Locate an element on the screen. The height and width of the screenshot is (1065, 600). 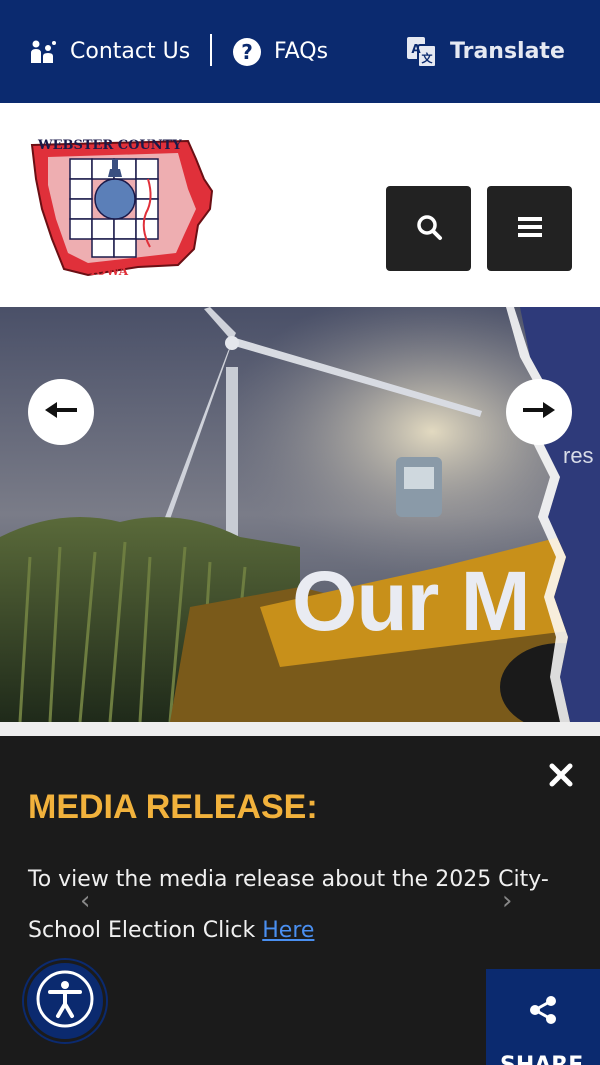
arrow-left-icon is located at coordinates (61, 412).